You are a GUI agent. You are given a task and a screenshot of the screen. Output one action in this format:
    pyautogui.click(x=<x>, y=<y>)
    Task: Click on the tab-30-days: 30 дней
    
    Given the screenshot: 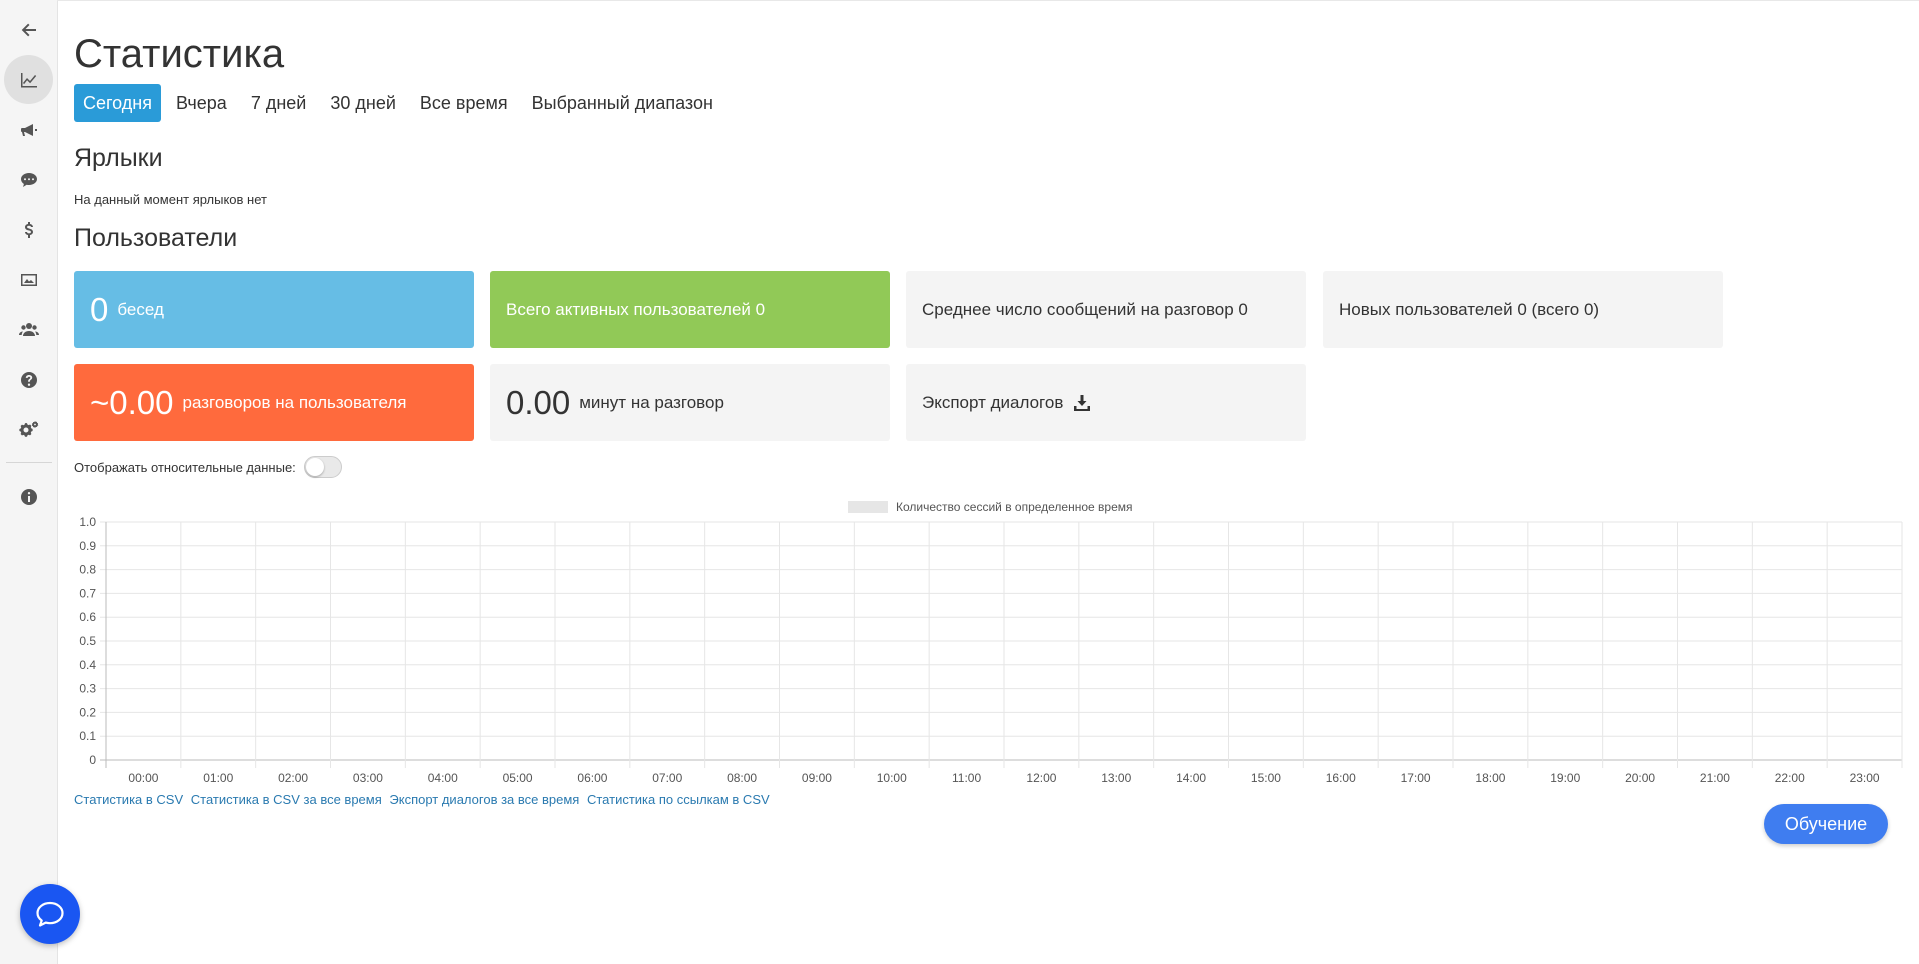 What is the action you would take?
    pyautogui.click(x=363, y=103)
    